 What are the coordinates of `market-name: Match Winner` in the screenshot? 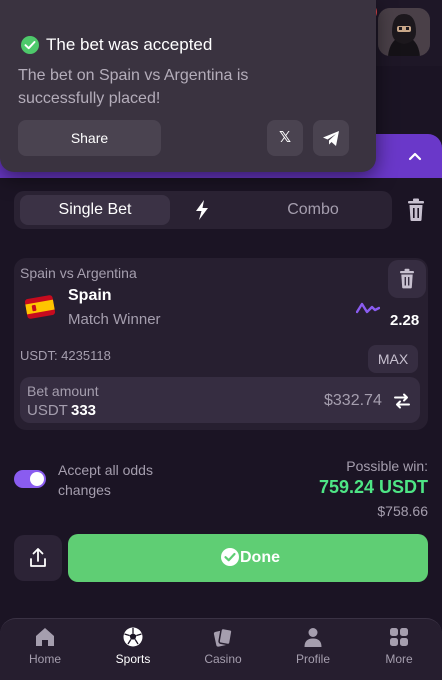 It's located at (114, 319).